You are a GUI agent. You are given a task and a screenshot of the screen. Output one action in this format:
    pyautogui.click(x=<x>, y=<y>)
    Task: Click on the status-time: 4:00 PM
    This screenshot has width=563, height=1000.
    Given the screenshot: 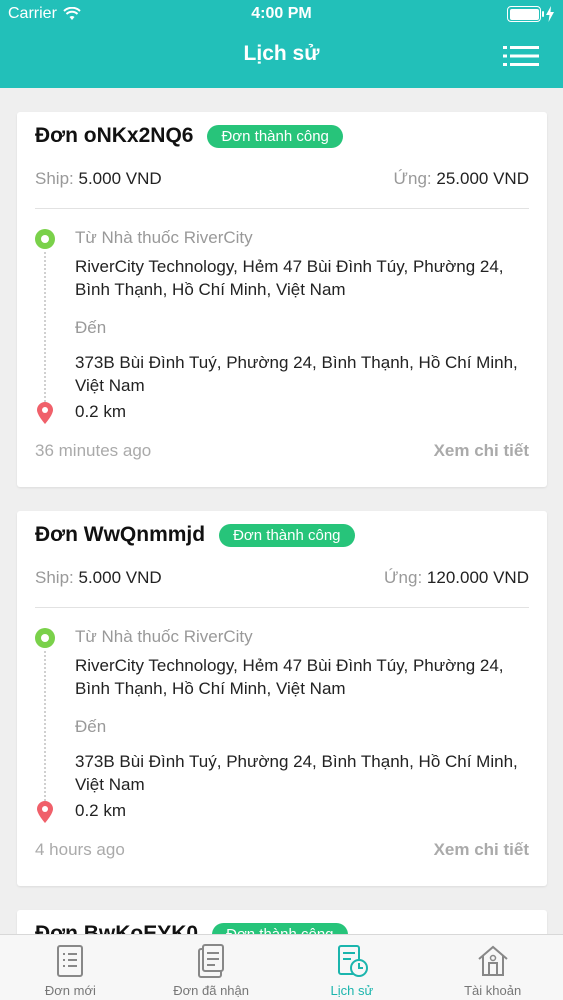 What is the action you would take?
    pyautogui.click(x=281, y=13)
    